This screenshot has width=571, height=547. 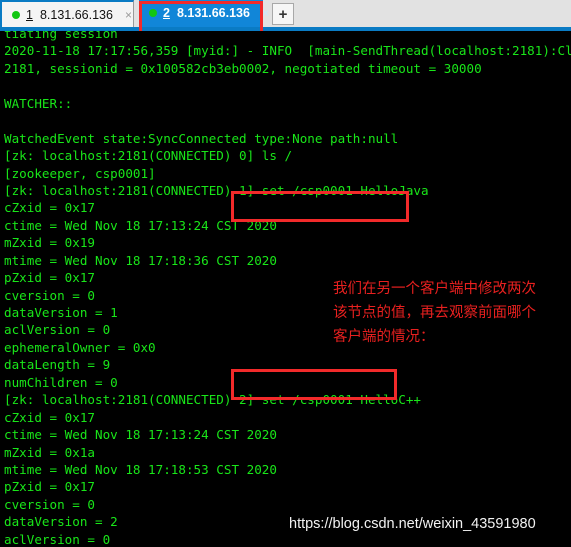 I want to click on terminal-line: mZxid = 0x19, so click(x=49, y=243).